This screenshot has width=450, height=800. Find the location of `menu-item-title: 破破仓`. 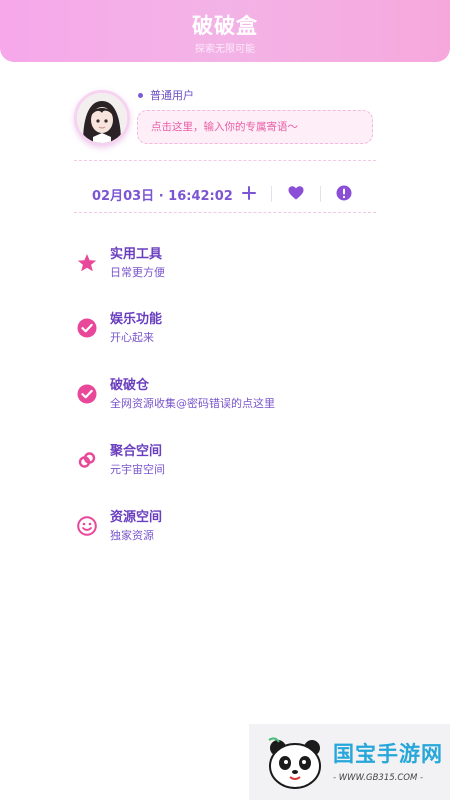

menu-item-title: 破破仓 is located at coordinates (130, 385).